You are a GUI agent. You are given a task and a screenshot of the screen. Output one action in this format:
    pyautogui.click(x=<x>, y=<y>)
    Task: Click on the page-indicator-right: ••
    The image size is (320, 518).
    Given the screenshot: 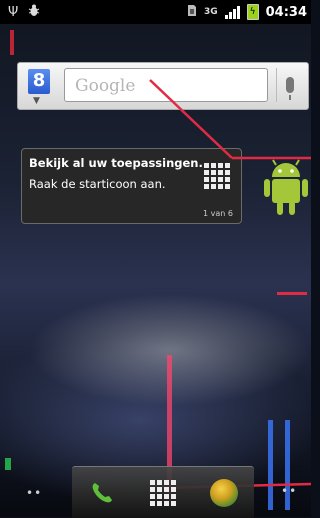 What is the action you would take?
    pyautogui.click(x=289, y=491)
    